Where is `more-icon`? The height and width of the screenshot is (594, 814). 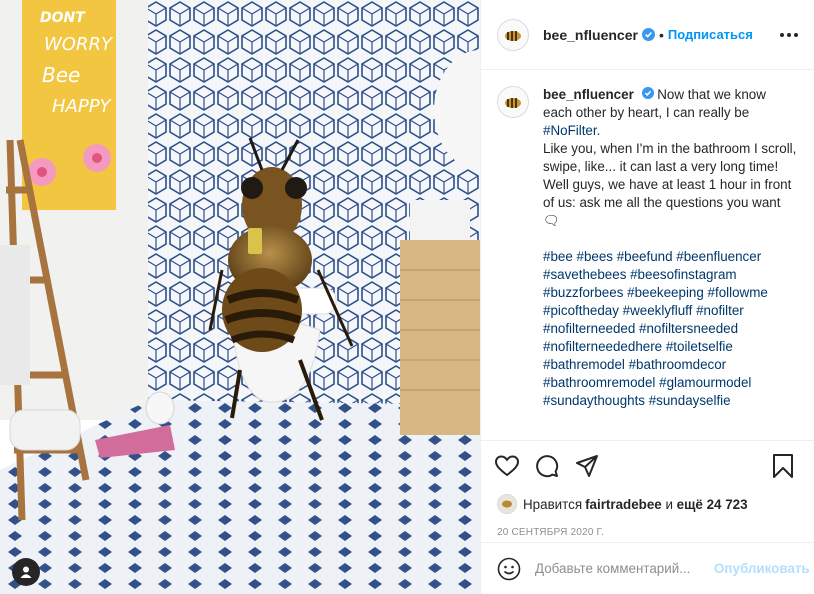 more-icon is located at coordinates (782, 34).